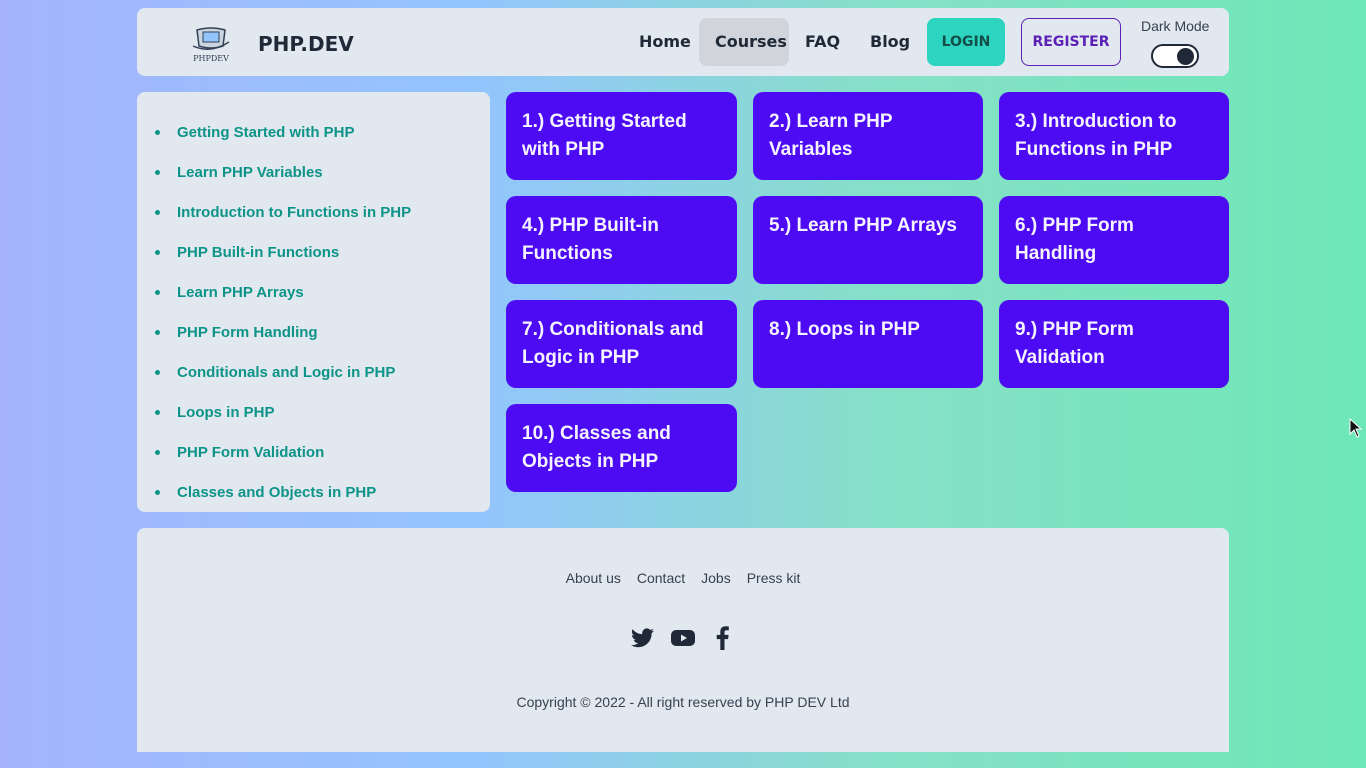  I want to click on sidebar-item-label: PHP Built-in Functions, so click(258, 252).